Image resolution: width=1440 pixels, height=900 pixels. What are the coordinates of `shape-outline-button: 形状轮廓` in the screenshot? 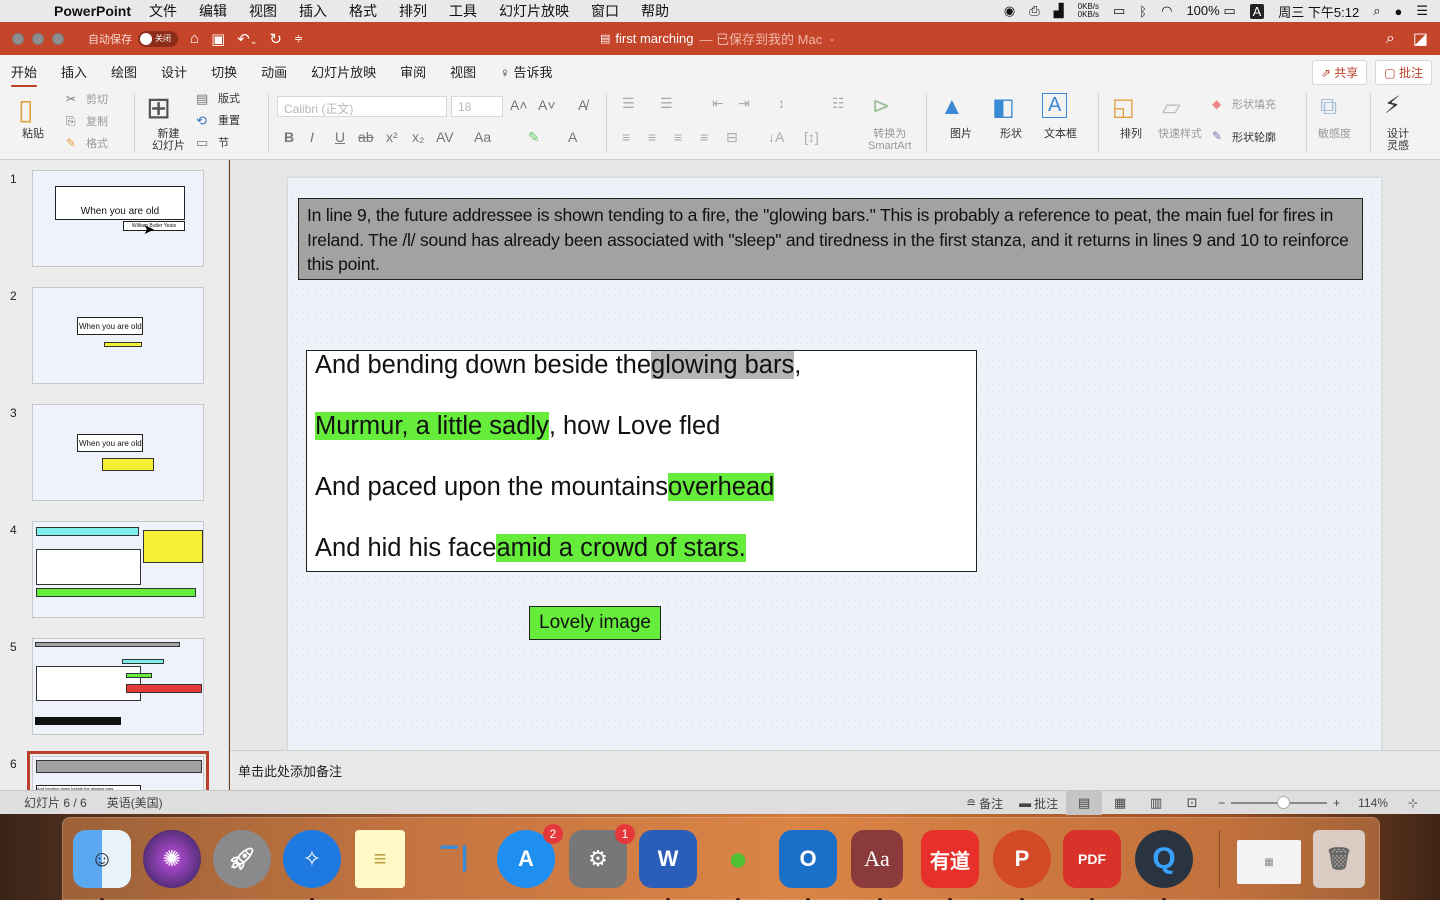 It's located at (1254, 138).